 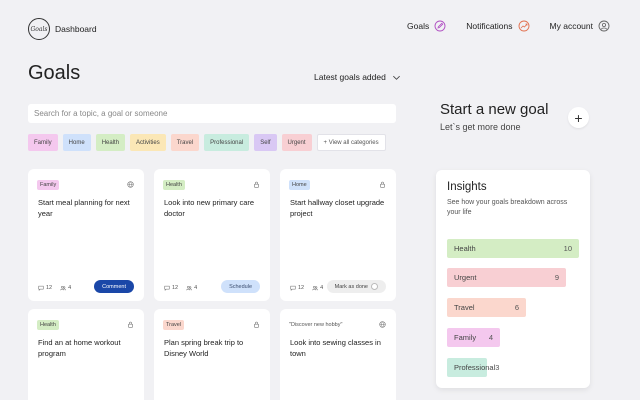 I want to click on goal-text: Plan spring break trip to Disney World, so click(x=204, y=348).